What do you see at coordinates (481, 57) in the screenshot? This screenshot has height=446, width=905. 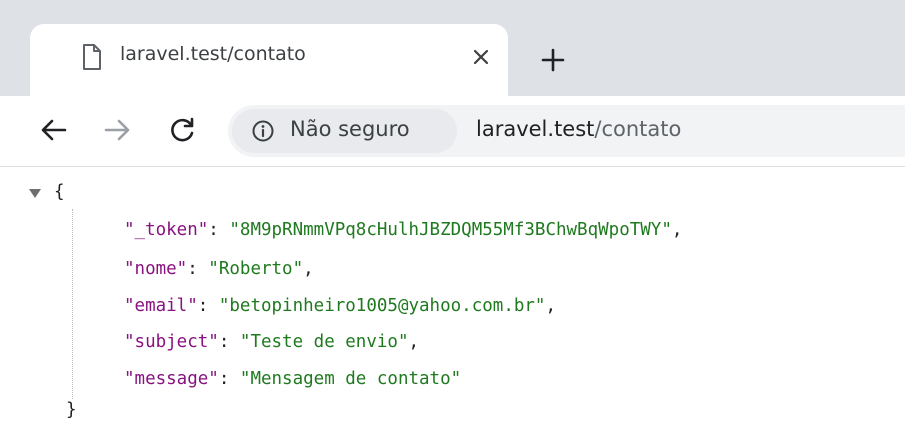 I see `close-icon` at bounding box center [481, 57].